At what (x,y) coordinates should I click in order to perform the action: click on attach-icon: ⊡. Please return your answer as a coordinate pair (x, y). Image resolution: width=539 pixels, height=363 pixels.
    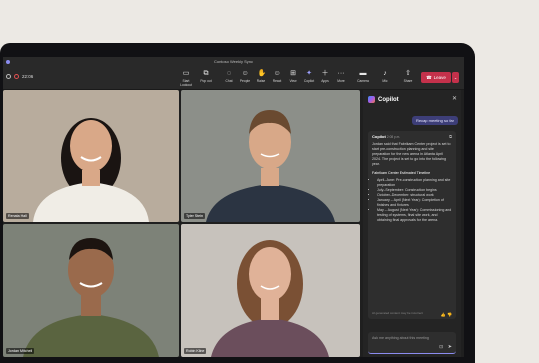
    Looking at the image, I should click on (441, 347).